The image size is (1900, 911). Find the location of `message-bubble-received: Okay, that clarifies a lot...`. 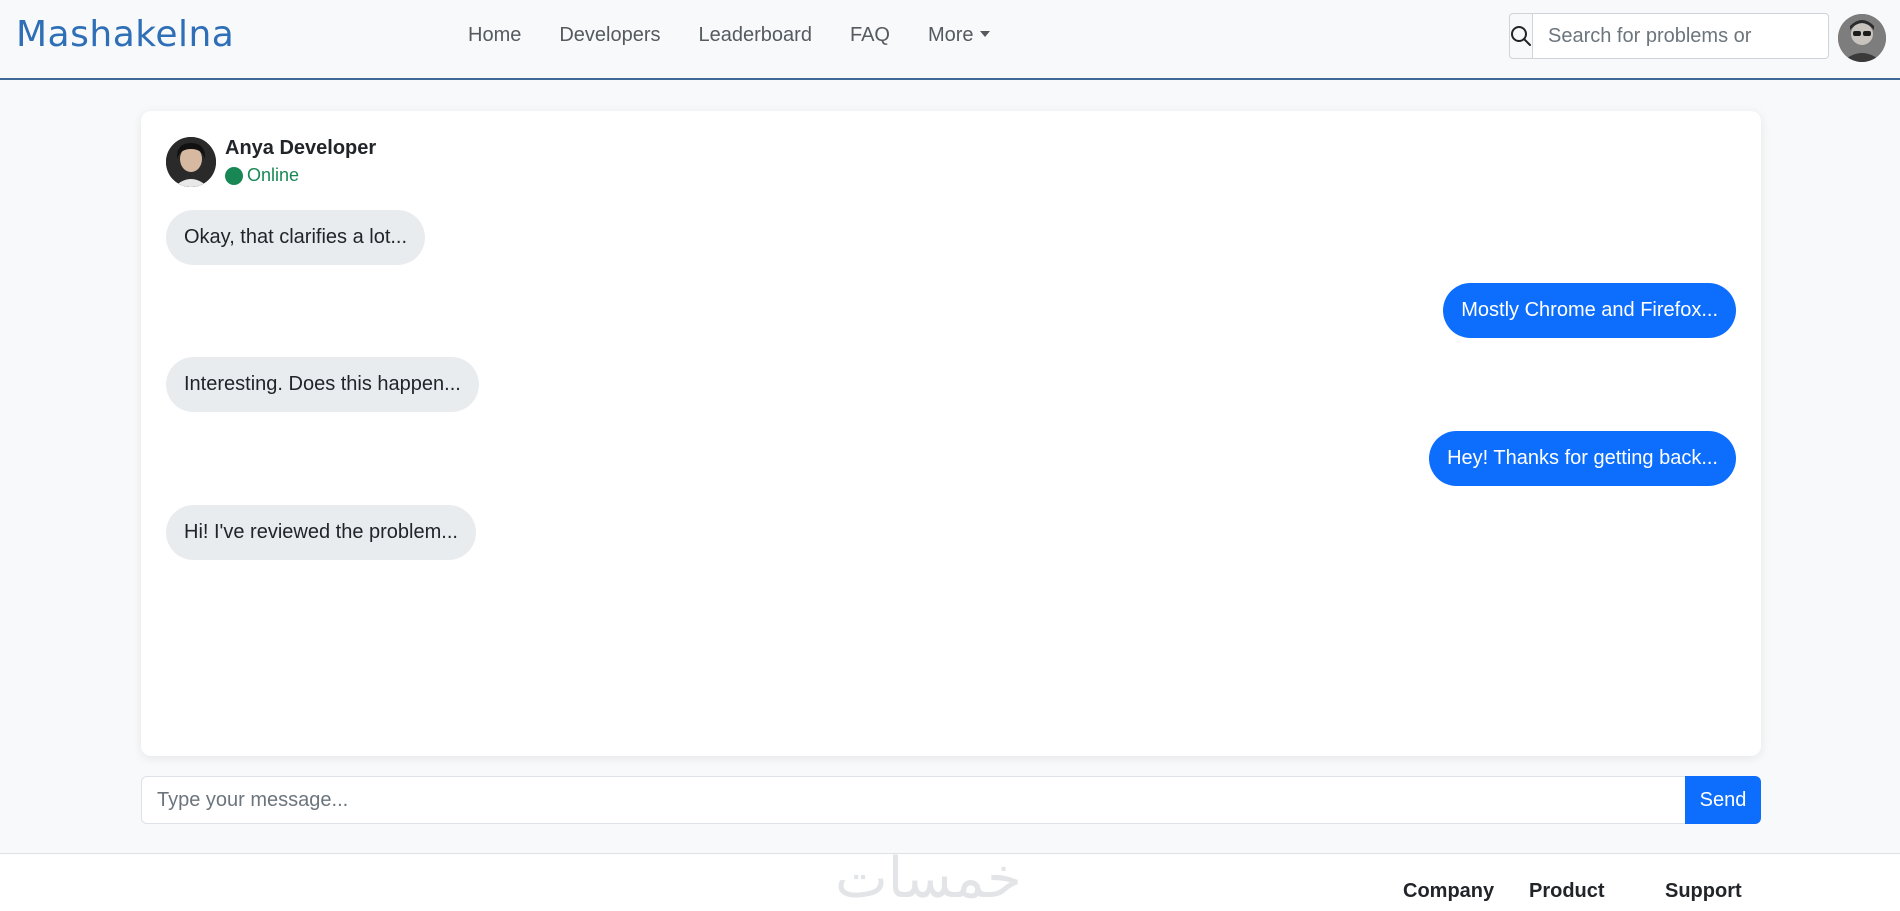

message-bubble-received: Okay, that clarifies a lot... is located at coordinates (296, 237).